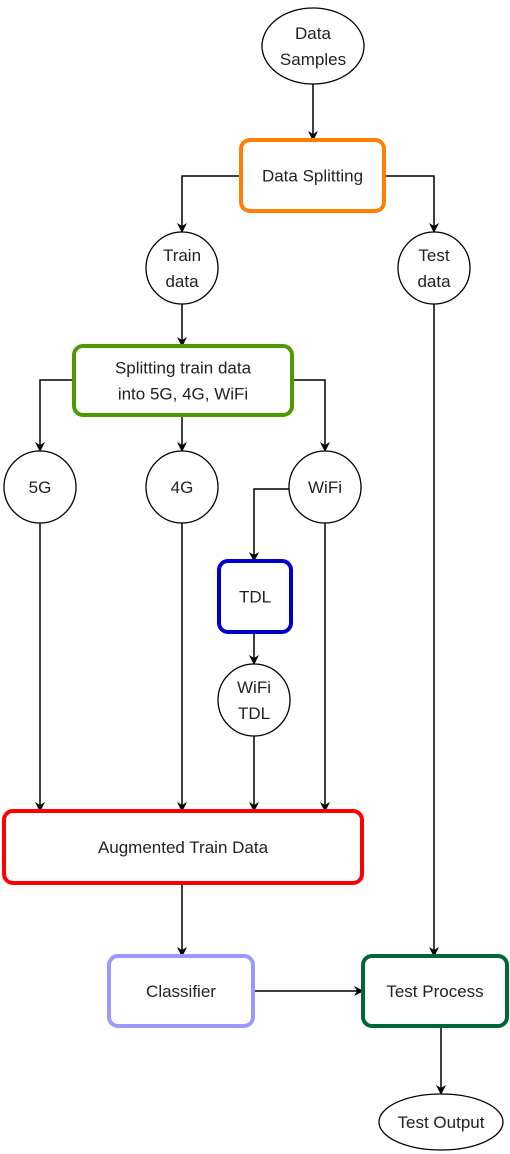 Image resolution: width=510 pixels, height=1154 pixels. What do you see at coordinates (411, 204) in the screenshot?
I see `edge-data-splitting-to-test-data` at bounding box center [411, 204].